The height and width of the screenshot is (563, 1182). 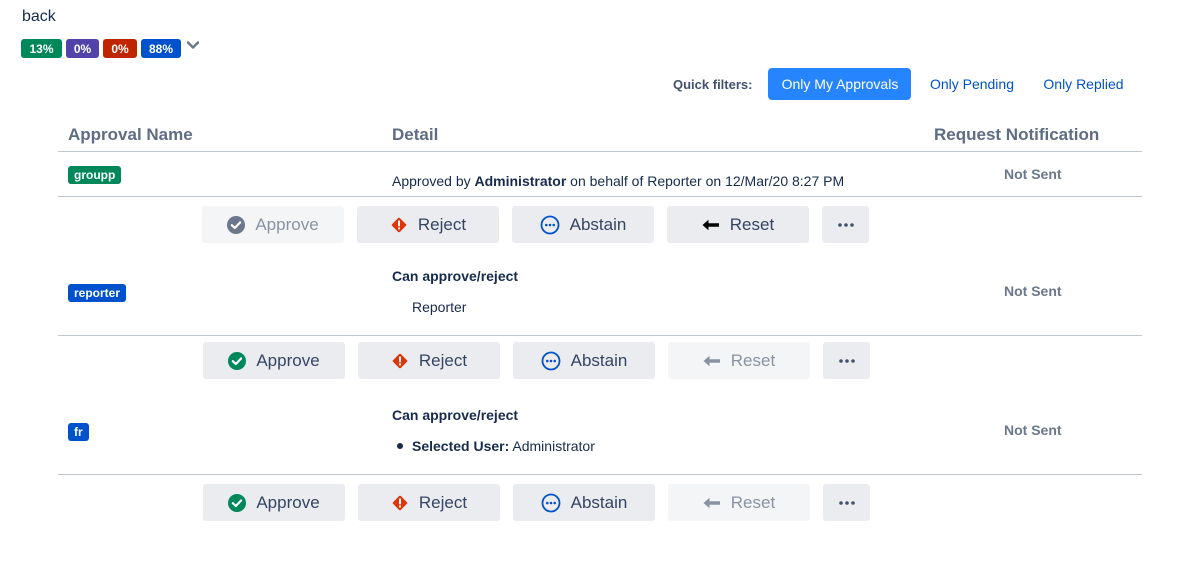 I want to click on approval-progress: 13% 0% 0% 88%, so click(x=110, y=48).